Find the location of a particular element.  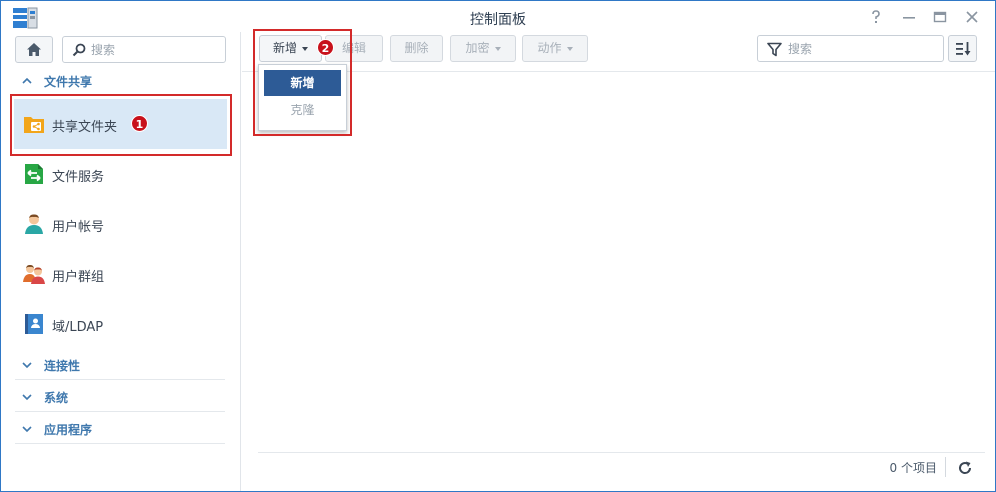

list-footer: 0 个项目 is located at coordinates (621, 467).